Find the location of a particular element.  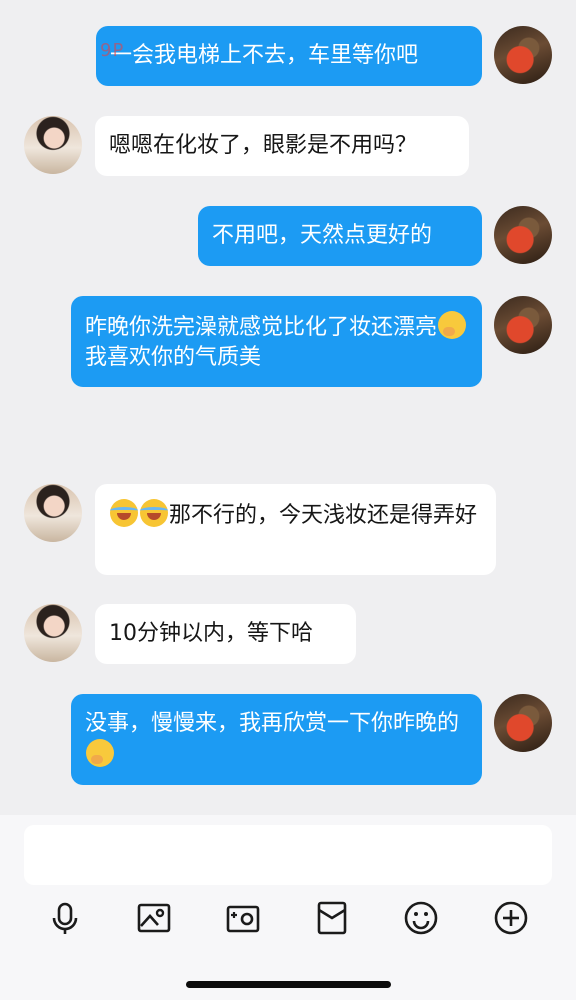

message-text: 嗯嗯在化妆了，眼影是不用吗？ is located at coordinates (263, 145).